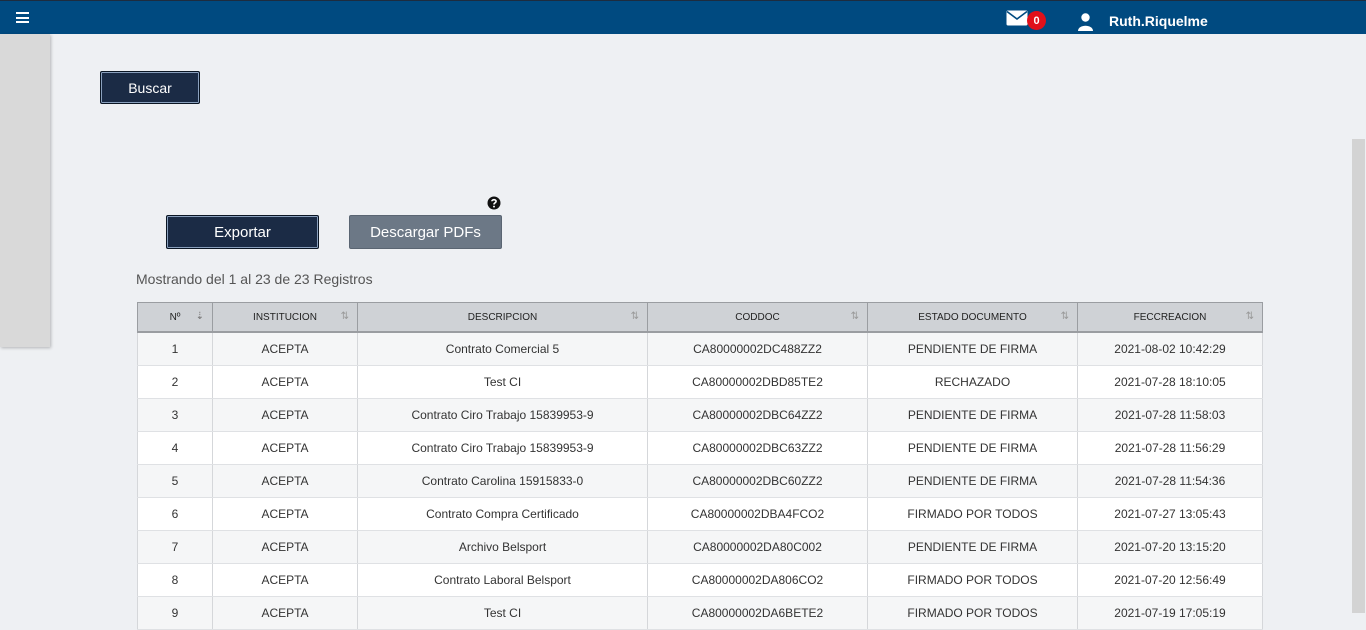 This screenshot has width=1366, height=630. I want to click on cell-coddoc: CA80000002DBC63ZZ2, so click(757, 448).